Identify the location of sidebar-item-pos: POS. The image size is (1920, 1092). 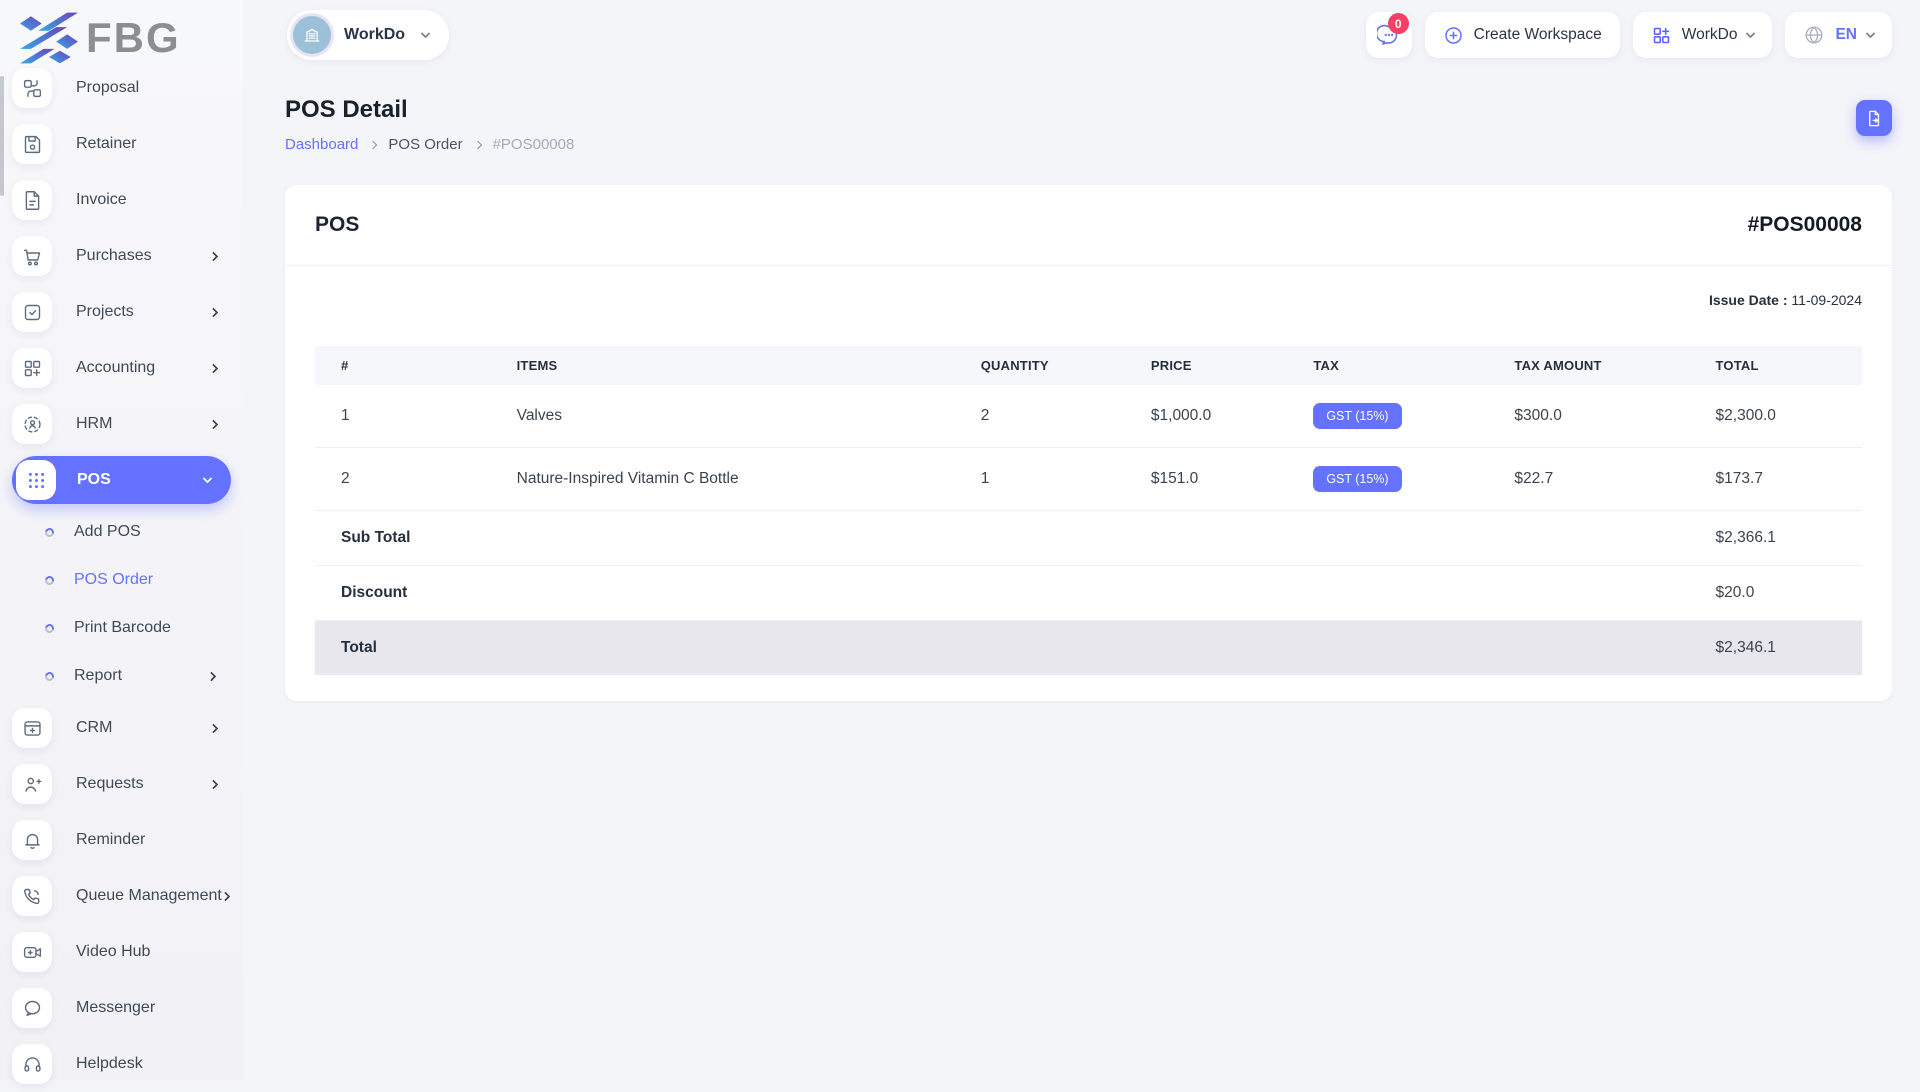
(121, 480).